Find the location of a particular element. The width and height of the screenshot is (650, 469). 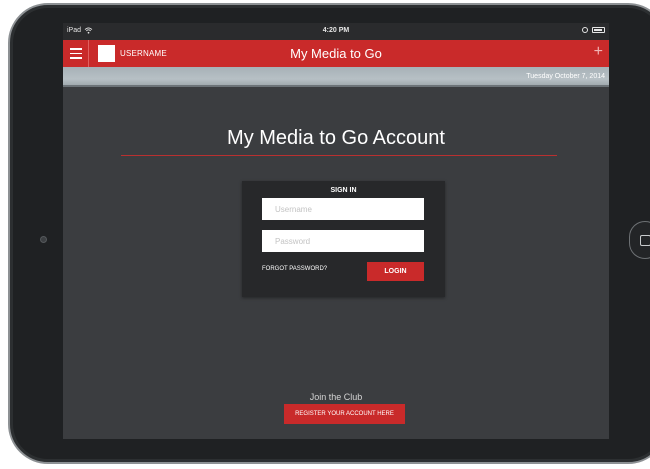

battery-icon is located at coordinates (598, 30).